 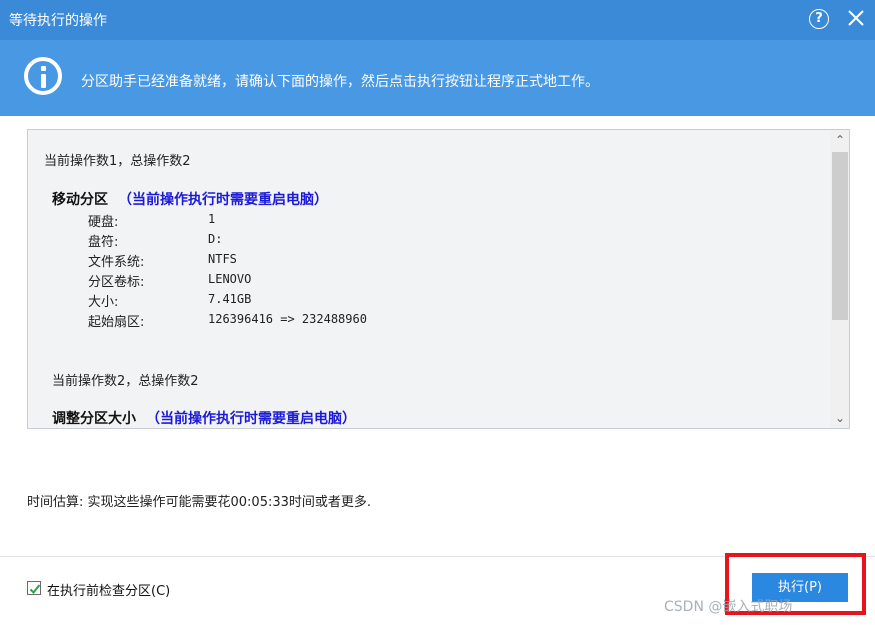 I want to click on operation-name-2: 调整分区大小, so click(x=94, y=419).